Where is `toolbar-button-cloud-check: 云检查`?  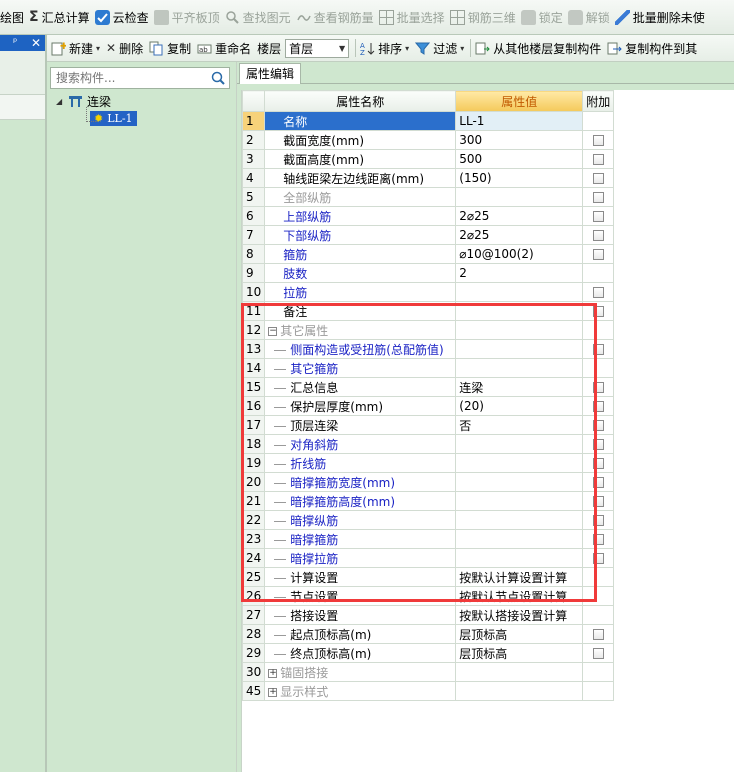 toolbar-button-cloud-check: 云检查 is located at coordinates (124, 17).